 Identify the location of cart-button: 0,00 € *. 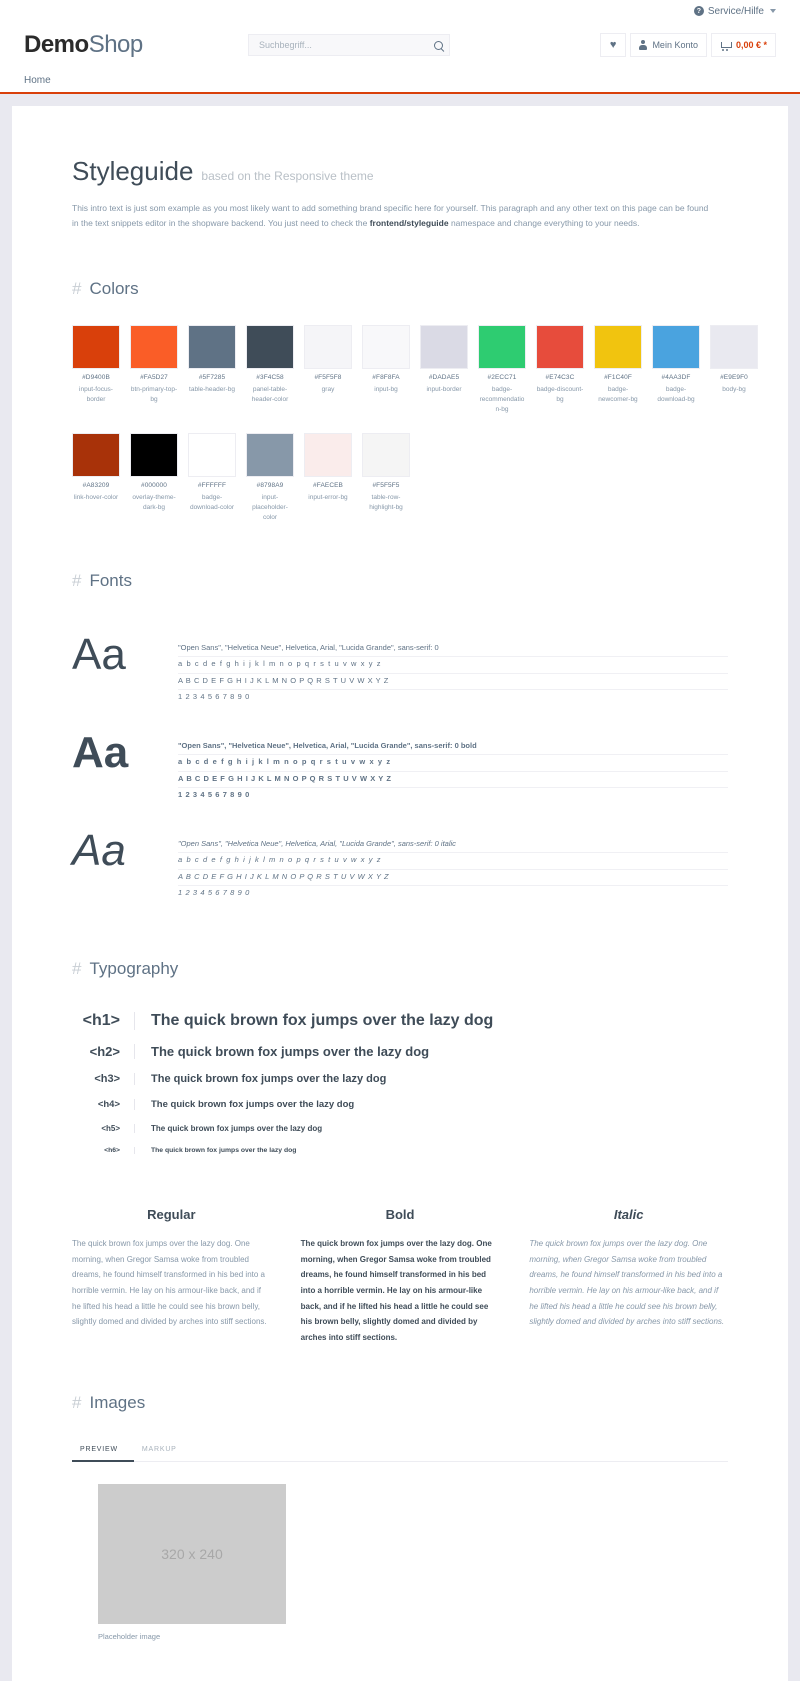
(743, 45).